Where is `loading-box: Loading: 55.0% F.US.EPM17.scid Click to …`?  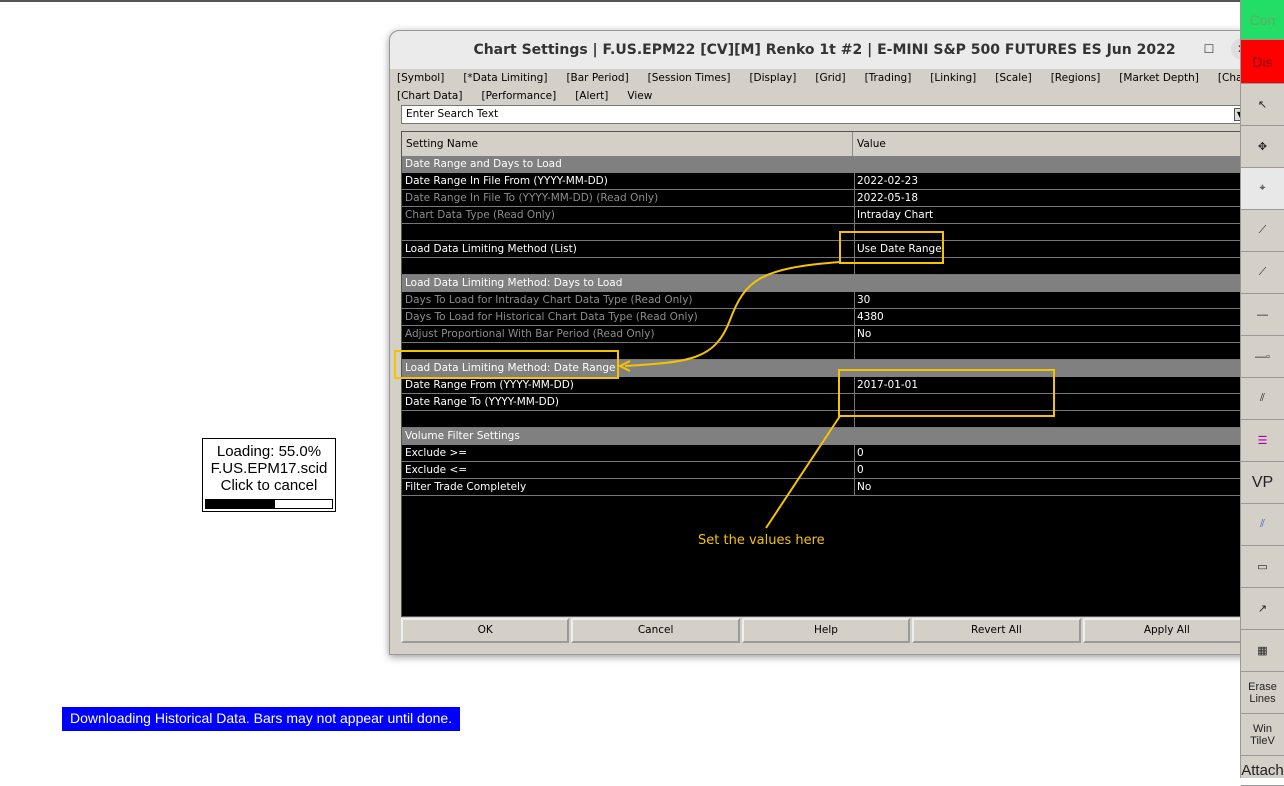
loading-box: Loading: 55.0% F.US.EPM17.scid Click to … is located at coordinates (269, 475).